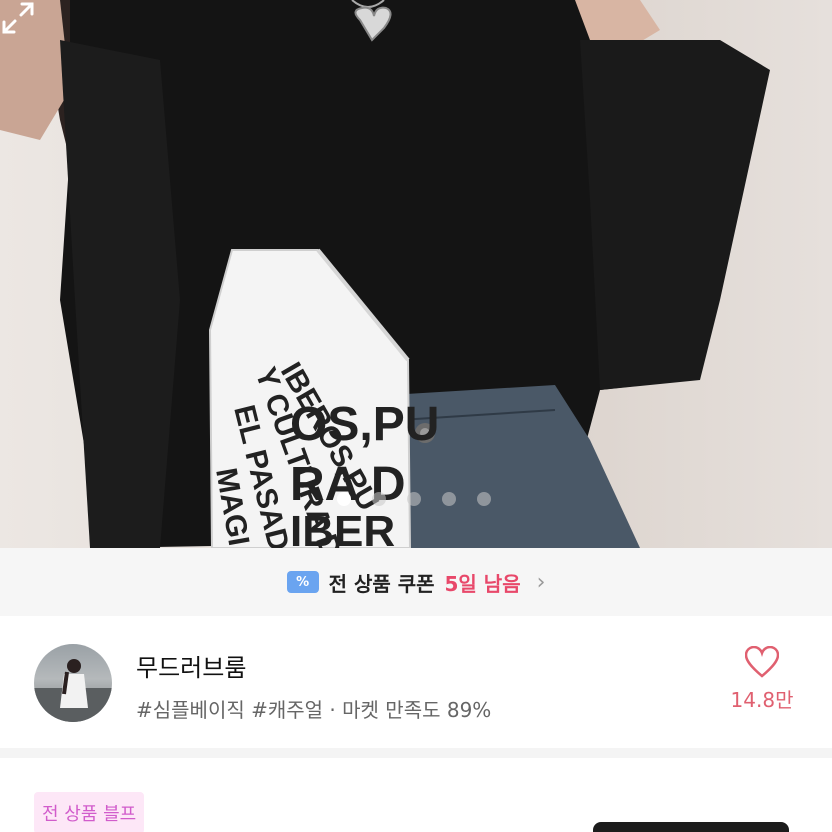 Image resolution: width=832 pixels, height=832 pixels. Describe the element at coordinates (416, 795) in the screenshot. I see `promo-section: 전 상품 블프` at that location.